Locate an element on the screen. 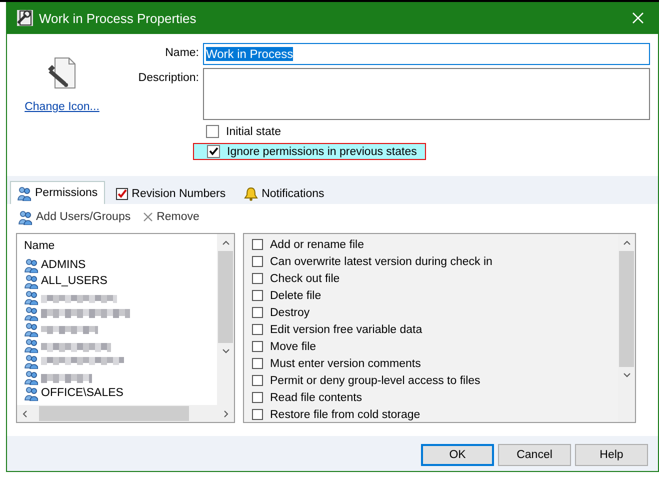  remove-button: Remove is located at coordinates (171, 217).